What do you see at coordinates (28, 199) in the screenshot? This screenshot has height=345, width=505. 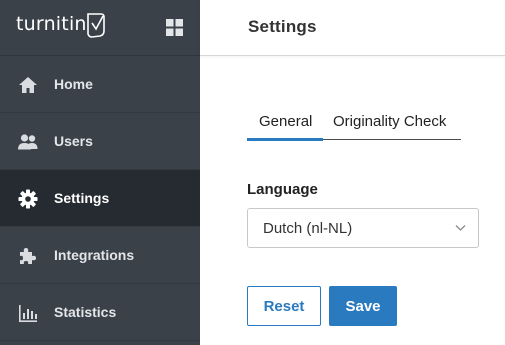 I see `gear-icon` at bounding box center [28, 199].